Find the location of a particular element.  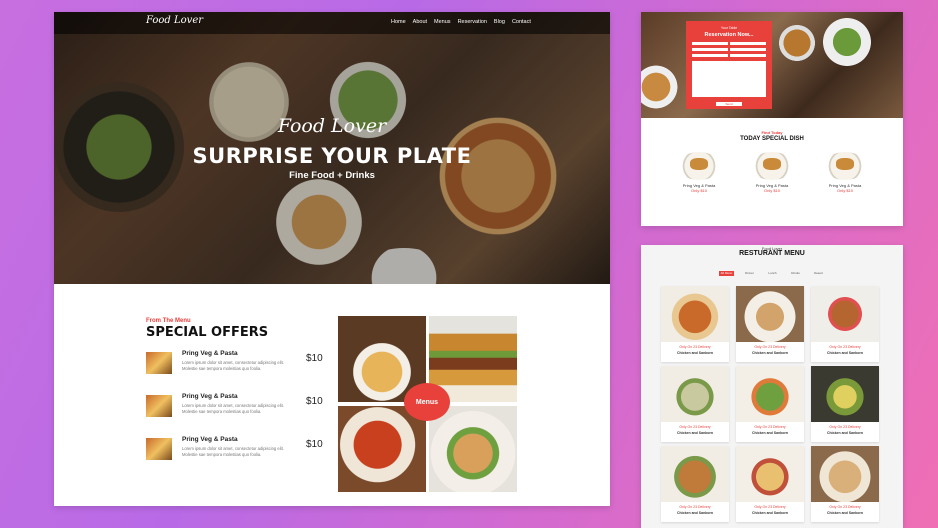

name-field is located at coordinates (710, 43).